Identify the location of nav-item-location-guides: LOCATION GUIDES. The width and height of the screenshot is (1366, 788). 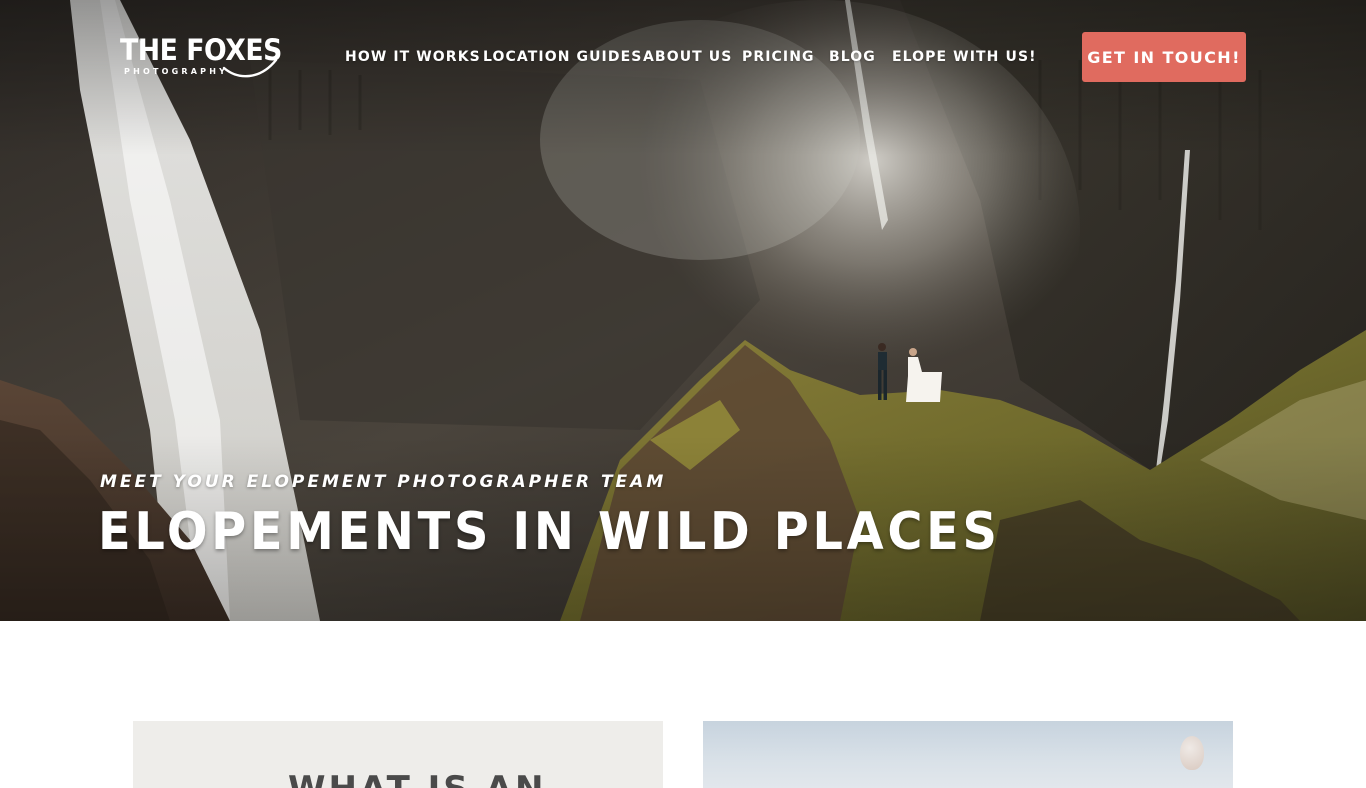
(562, 57).